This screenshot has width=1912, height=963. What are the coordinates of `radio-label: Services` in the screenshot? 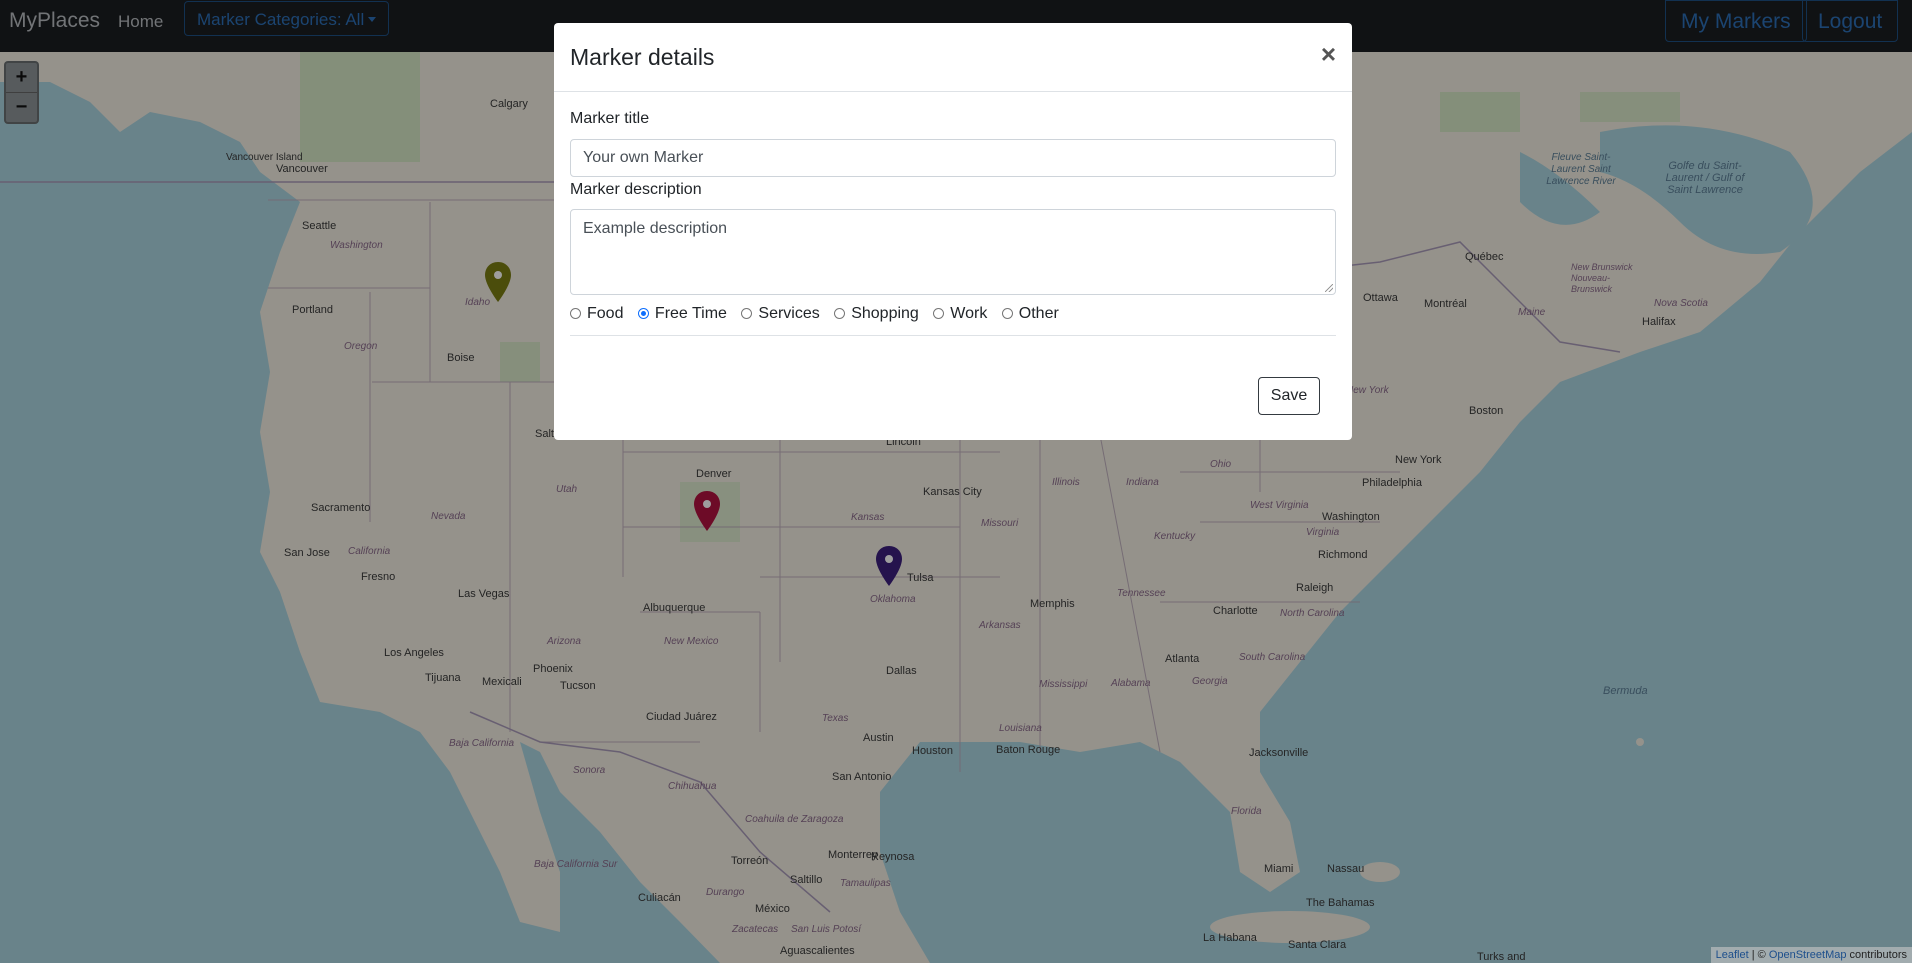 It's located at (789, 313).